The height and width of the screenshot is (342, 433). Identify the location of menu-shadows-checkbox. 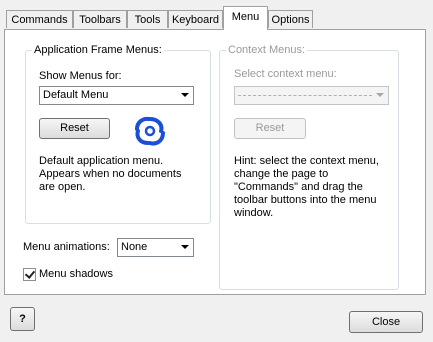
(29, 274).